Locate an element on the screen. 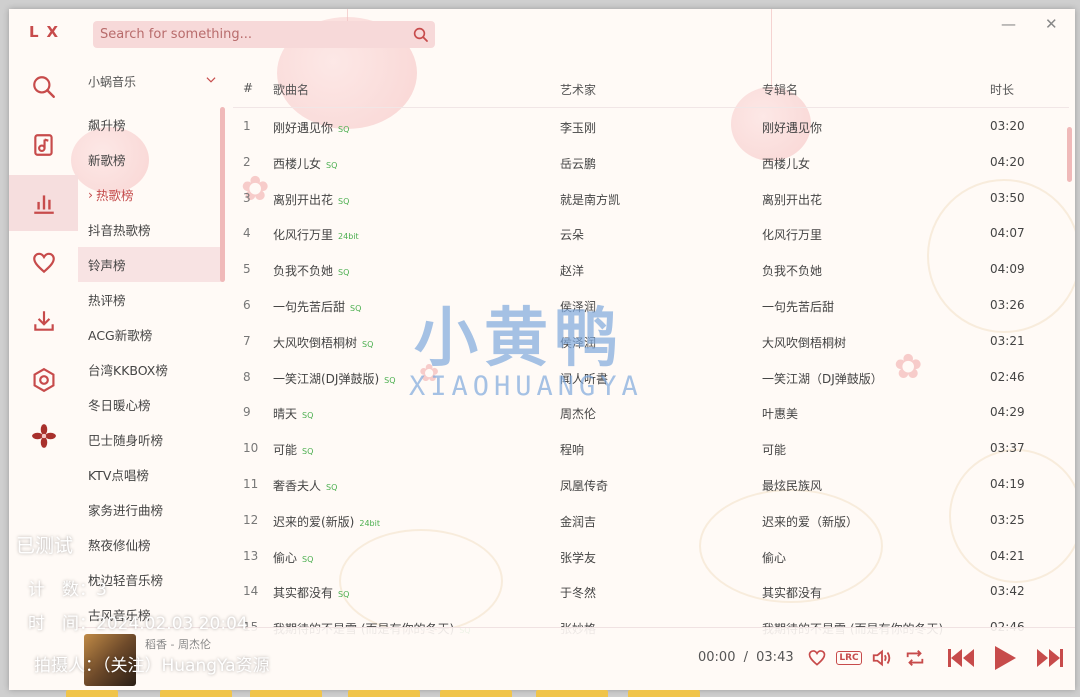 The width and height of the screenshot is (1080, 697). table-row: 2 西楼儿女 SQ 岳云鹏 西楼儿女 04:20 is located at coordinates (651, 162).